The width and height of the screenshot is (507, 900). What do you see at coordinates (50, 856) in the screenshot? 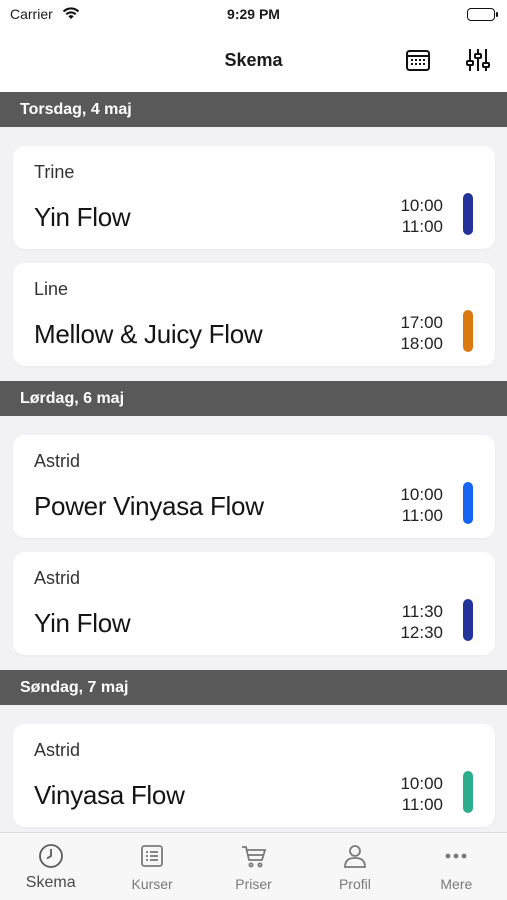
I see `clock-icon` at bounding box center [50, 856].